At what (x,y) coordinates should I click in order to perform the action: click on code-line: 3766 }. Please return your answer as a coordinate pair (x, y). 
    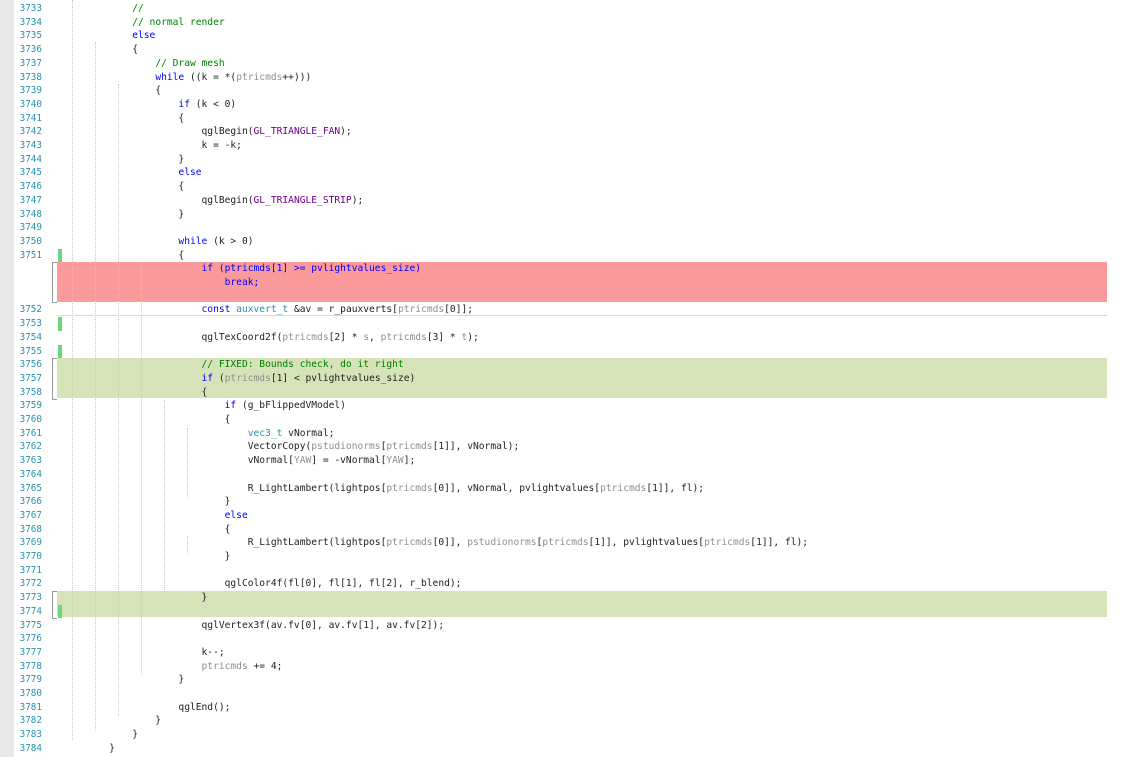
    Looking at the image, I should click on (567, 502).